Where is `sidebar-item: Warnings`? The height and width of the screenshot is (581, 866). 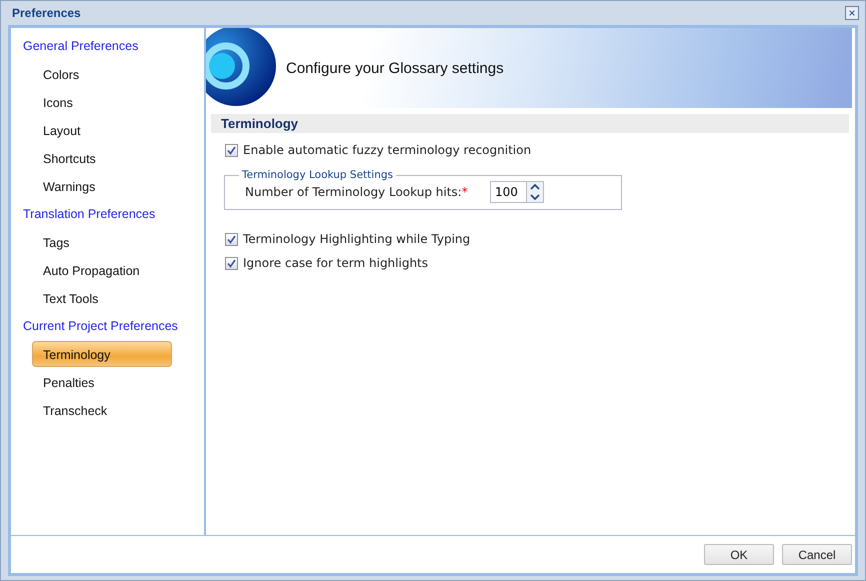 sidebar-item: Warnings is located at coordinates (102, 186).